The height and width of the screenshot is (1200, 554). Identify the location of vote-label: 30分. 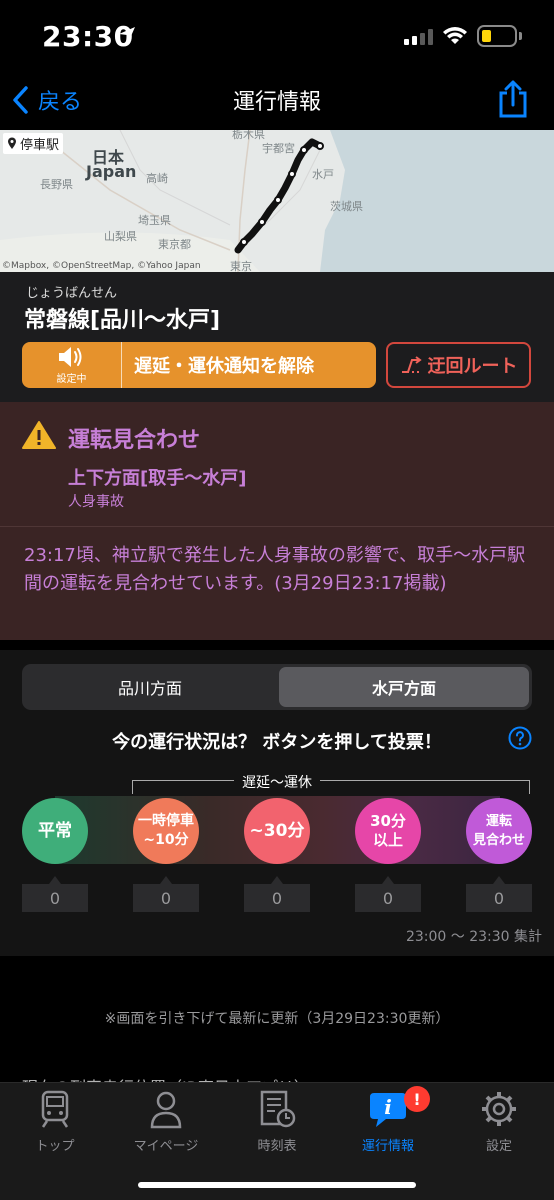
(388, 821).